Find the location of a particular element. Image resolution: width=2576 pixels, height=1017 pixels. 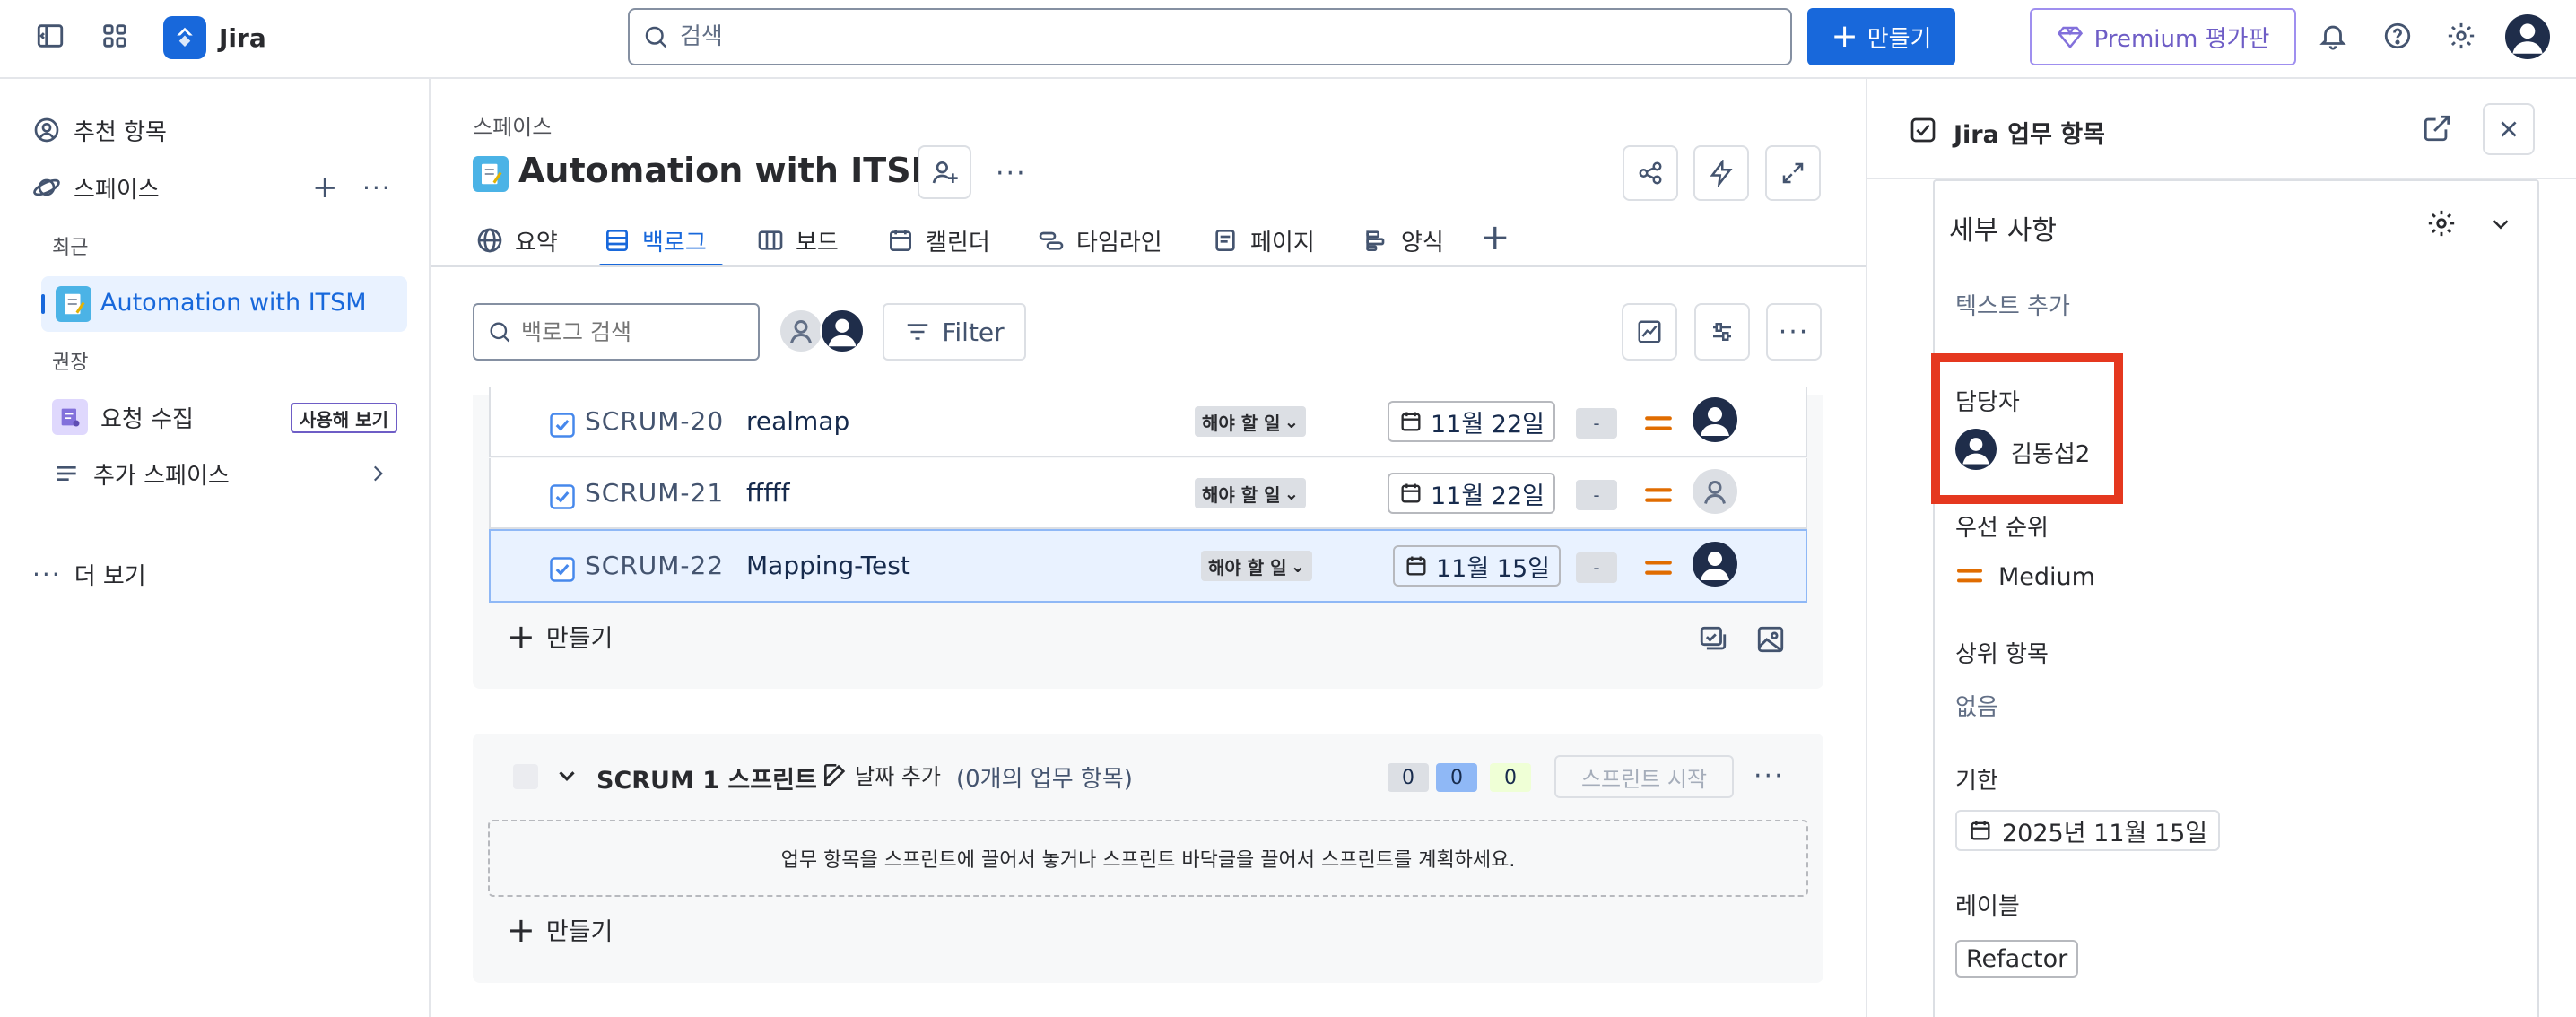

view-settings-button is located at coordinates (1722, 332).